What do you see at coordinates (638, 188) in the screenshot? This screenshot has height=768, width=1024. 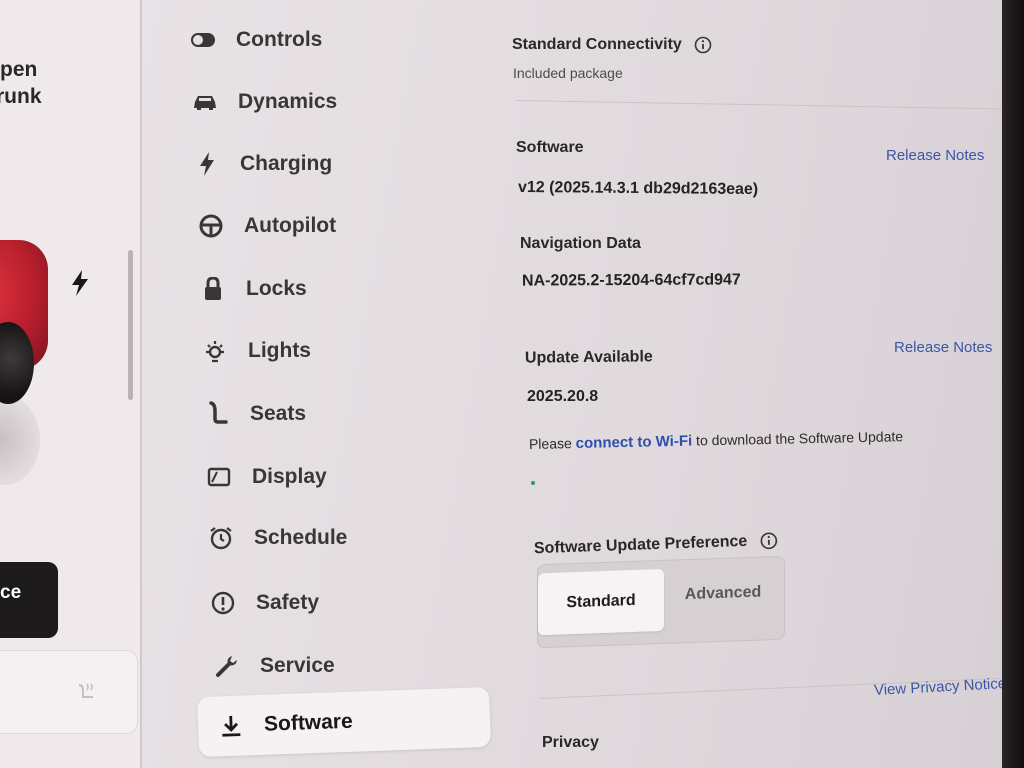 I see `software-version: v12 (2025.14.3.1 db29d2163eae)` at bounding box center [638, 188].